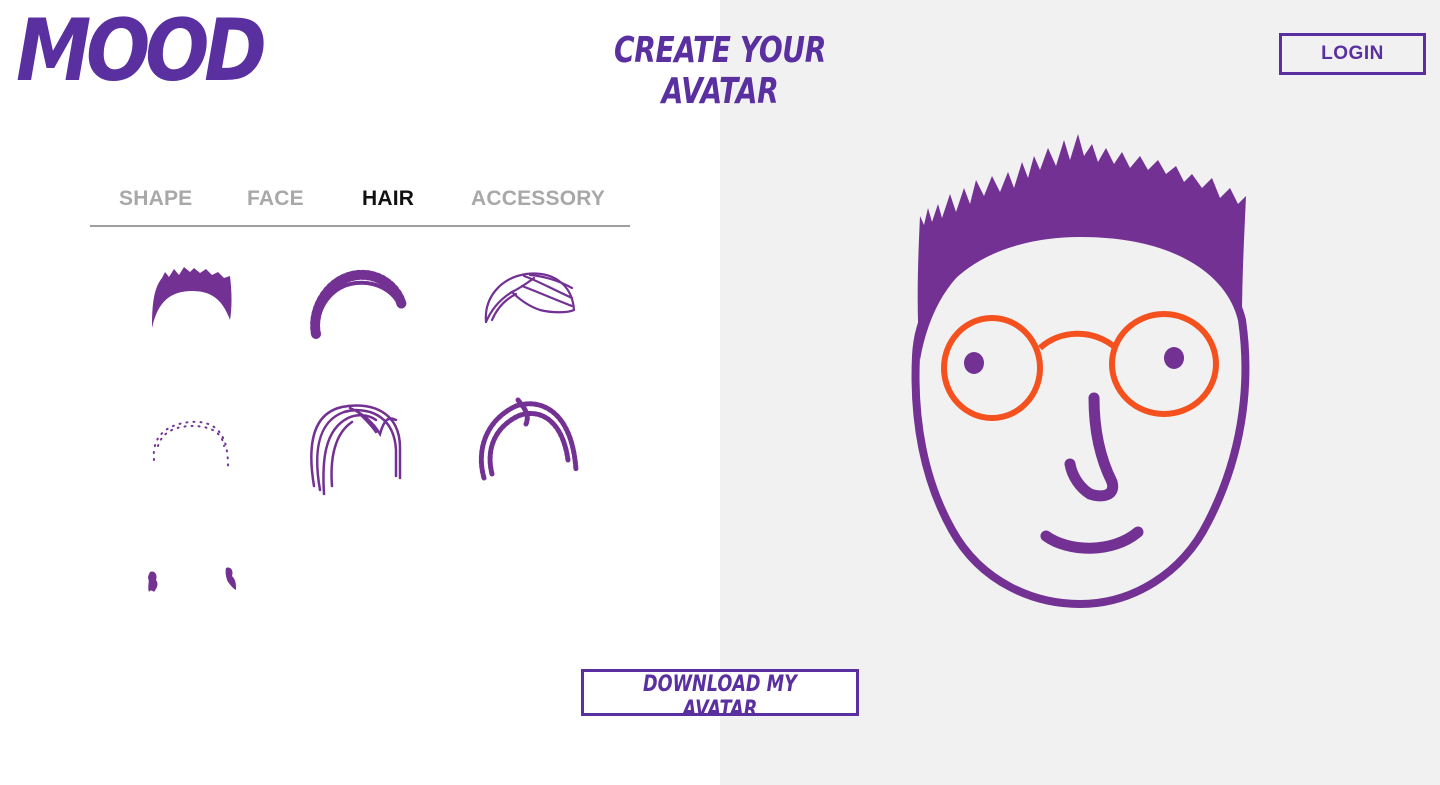 This screenshot has height=785, width=1440. Describe the element at coordinates (155, 199) in the screenshot. I see `tab-shape: SHAPE` at that location.